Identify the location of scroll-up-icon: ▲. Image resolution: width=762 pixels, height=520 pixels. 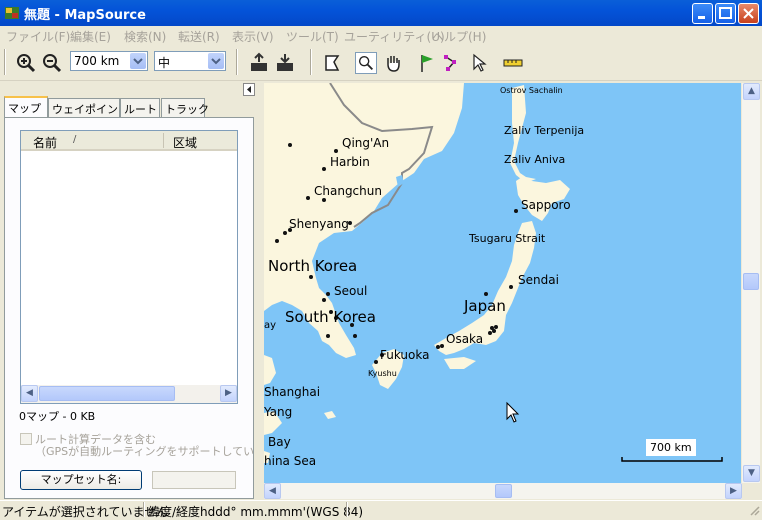
(751, 91).